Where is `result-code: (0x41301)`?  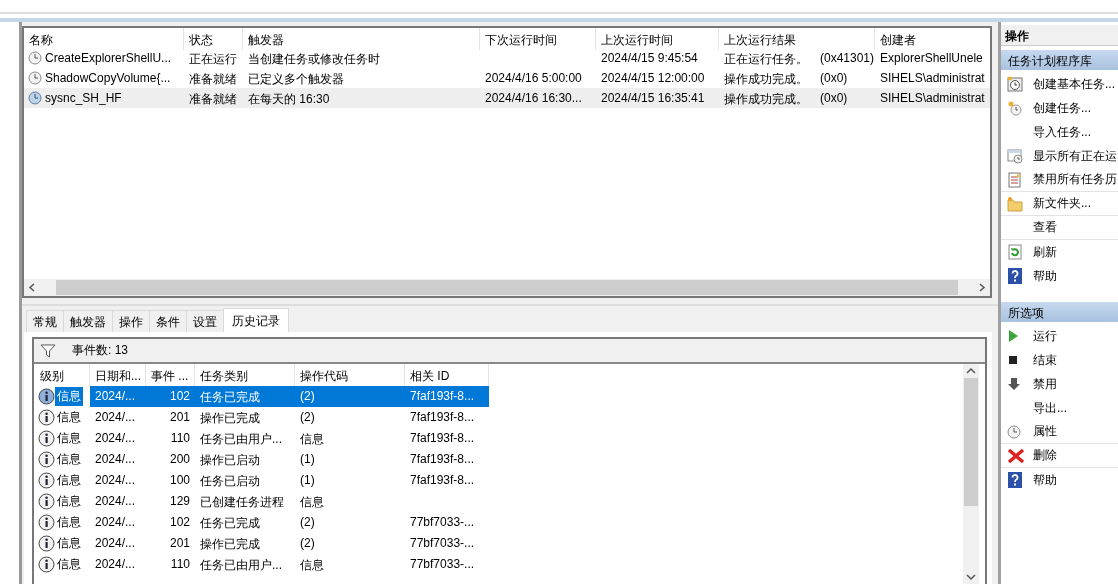 result-code: (0x41301) is located at coordinates (847, 58).